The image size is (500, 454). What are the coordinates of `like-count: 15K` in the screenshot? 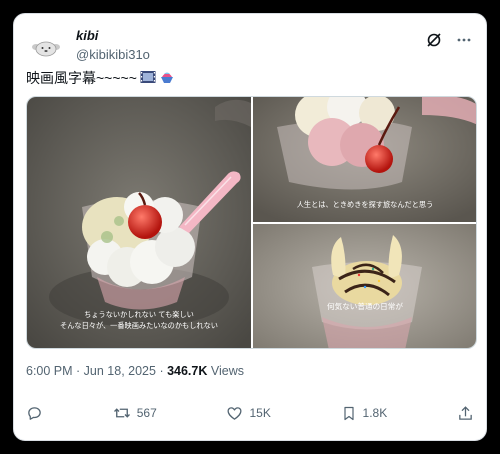 It's located at (260, 413).